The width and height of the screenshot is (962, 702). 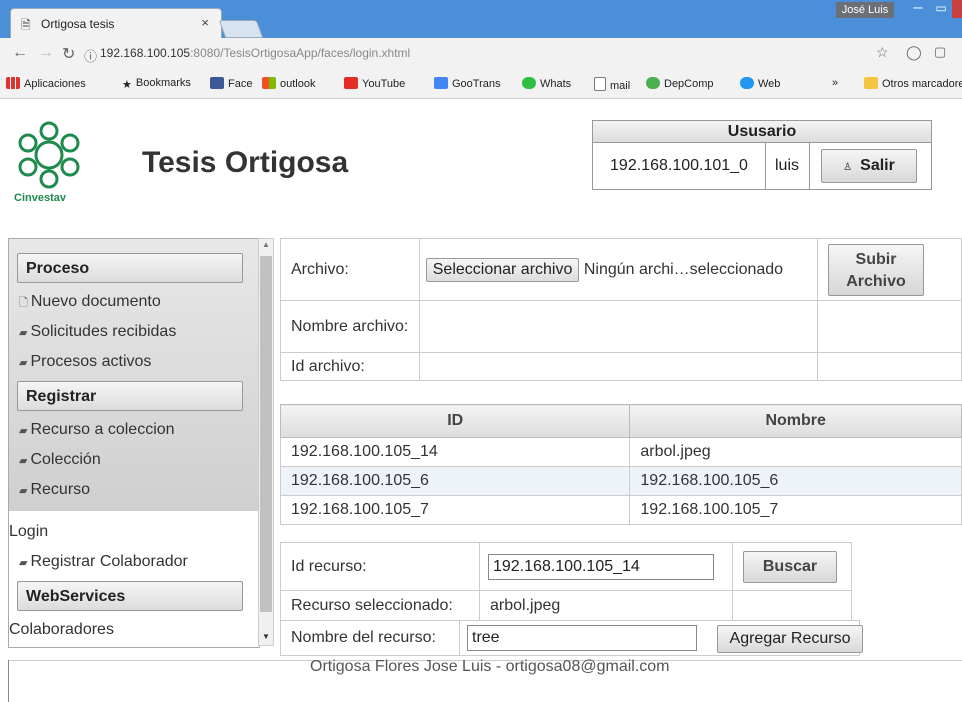 I want to click on bookmark-outlook: outlook, so click(x=288, y=83).